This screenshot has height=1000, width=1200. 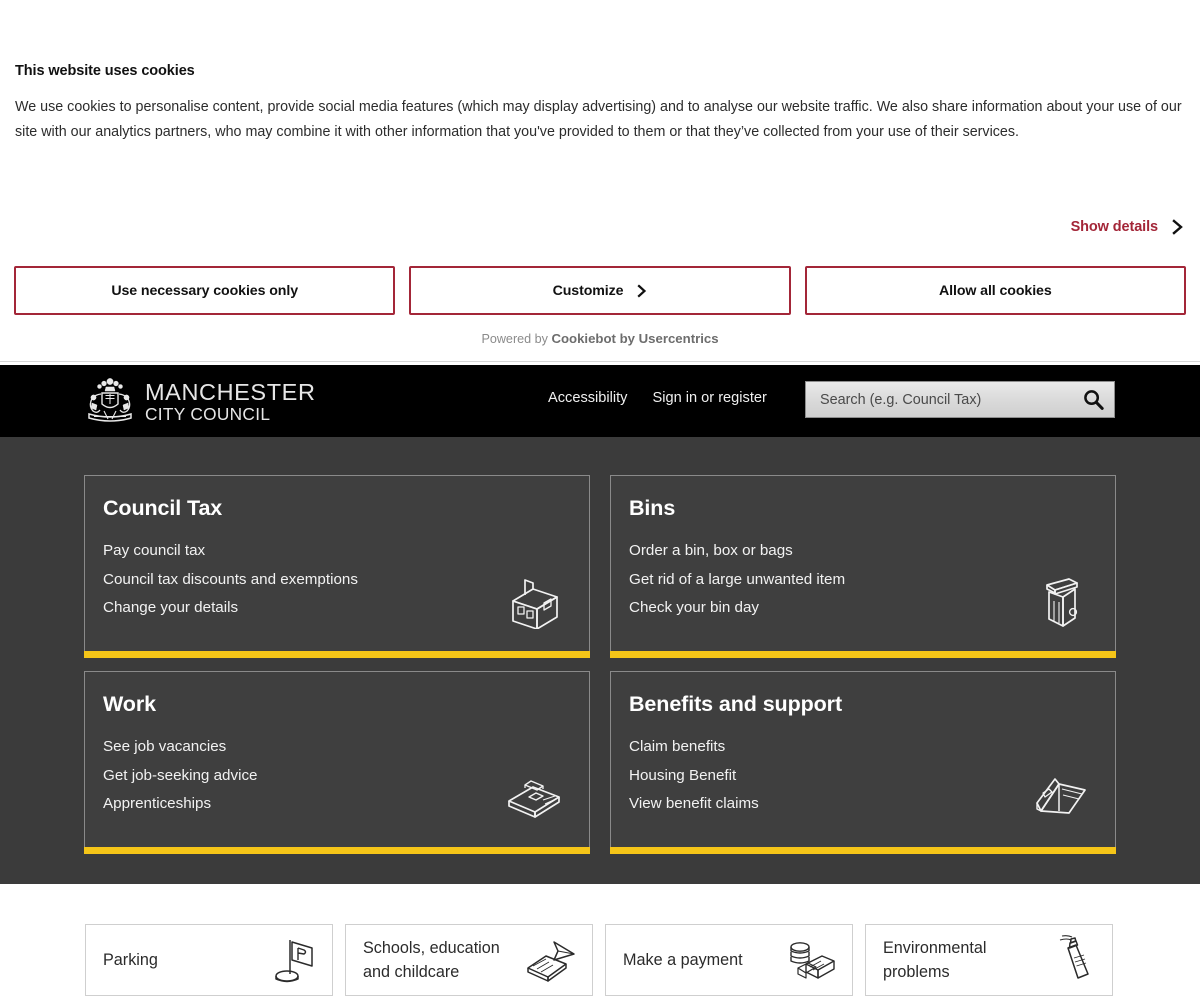 What do you see at coordinates (683, 960) in the screenshot?
I see `tile-label: Make a payment` at bounding box center [683, 960].